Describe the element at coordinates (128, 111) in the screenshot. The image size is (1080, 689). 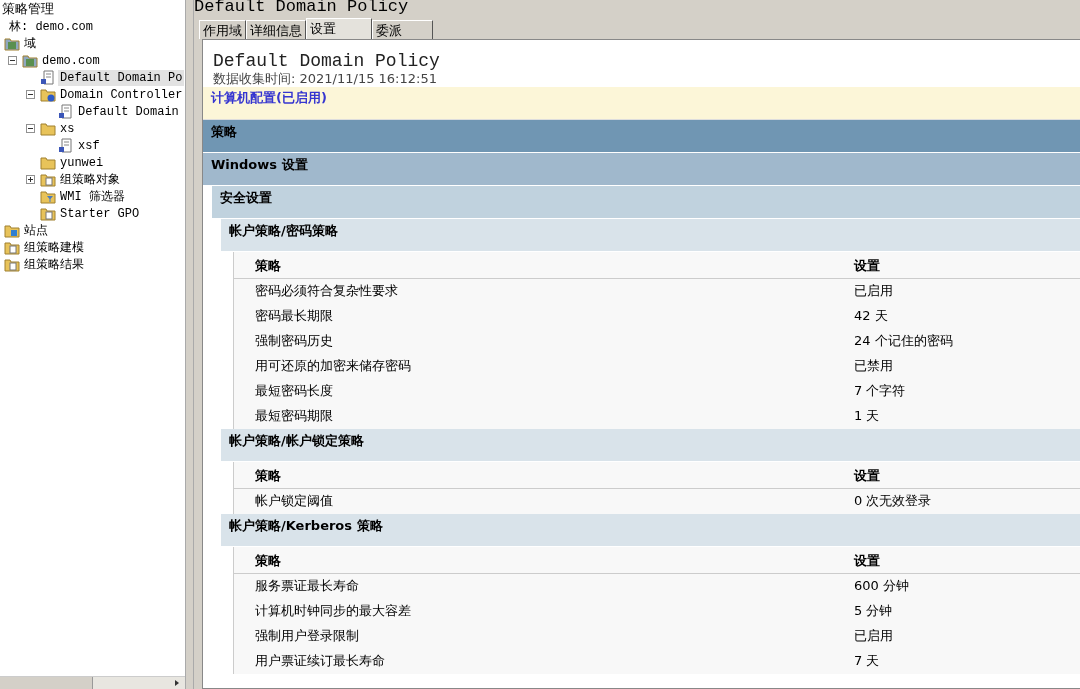
I see `tree-item: Default Domain` at that location.